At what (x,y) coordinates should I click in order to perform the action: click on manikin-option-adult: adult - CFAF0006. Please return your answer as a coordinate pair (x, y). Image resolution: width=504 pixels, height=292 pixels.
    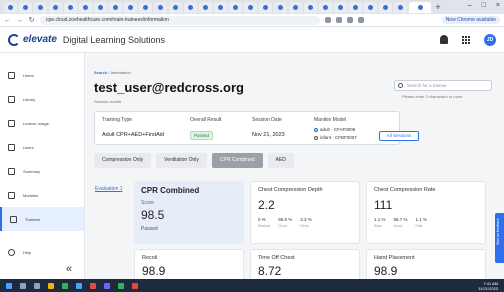
    Looking at the image, I should click on (334, 129).